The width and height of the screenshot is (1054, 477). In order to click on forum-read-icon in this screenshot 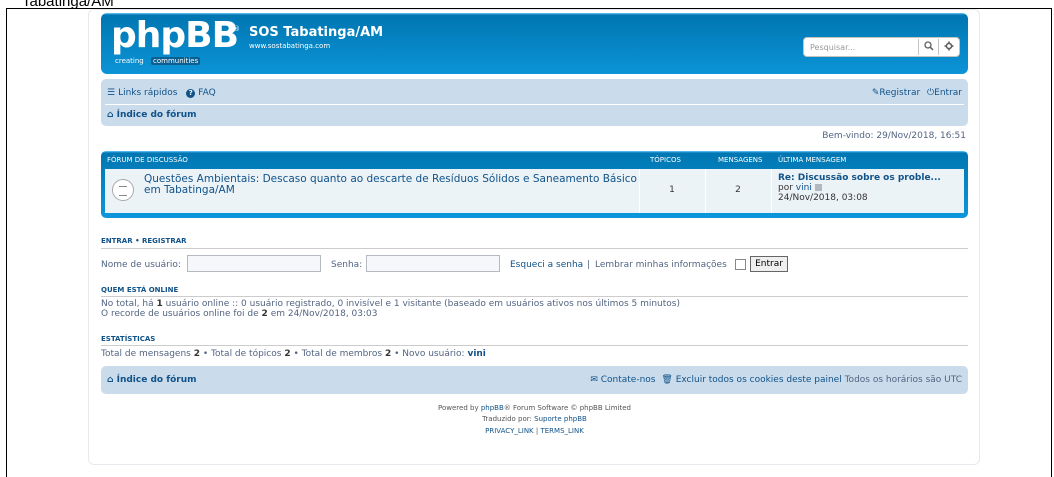, I will do `click(123, 190)`.